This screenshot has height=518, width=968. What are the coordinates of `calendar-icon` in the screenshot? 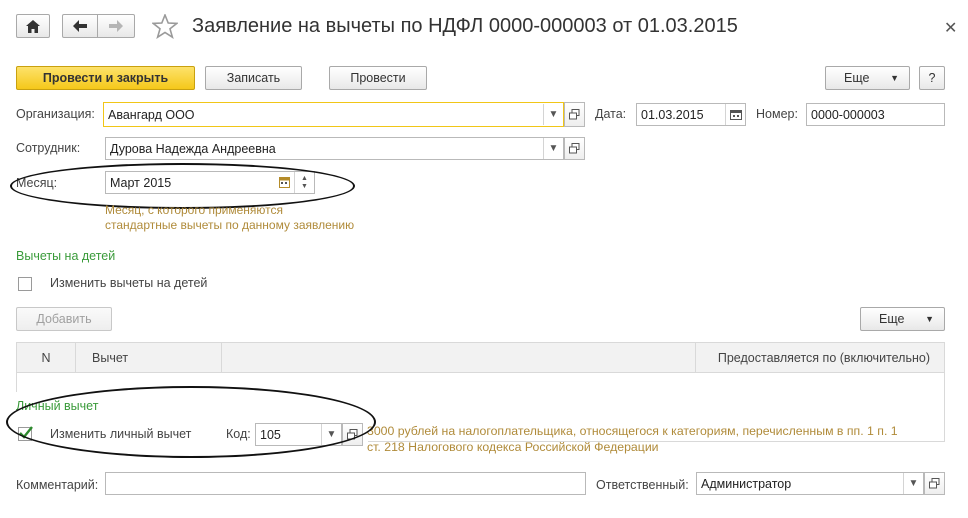 It's located at (735, 114).